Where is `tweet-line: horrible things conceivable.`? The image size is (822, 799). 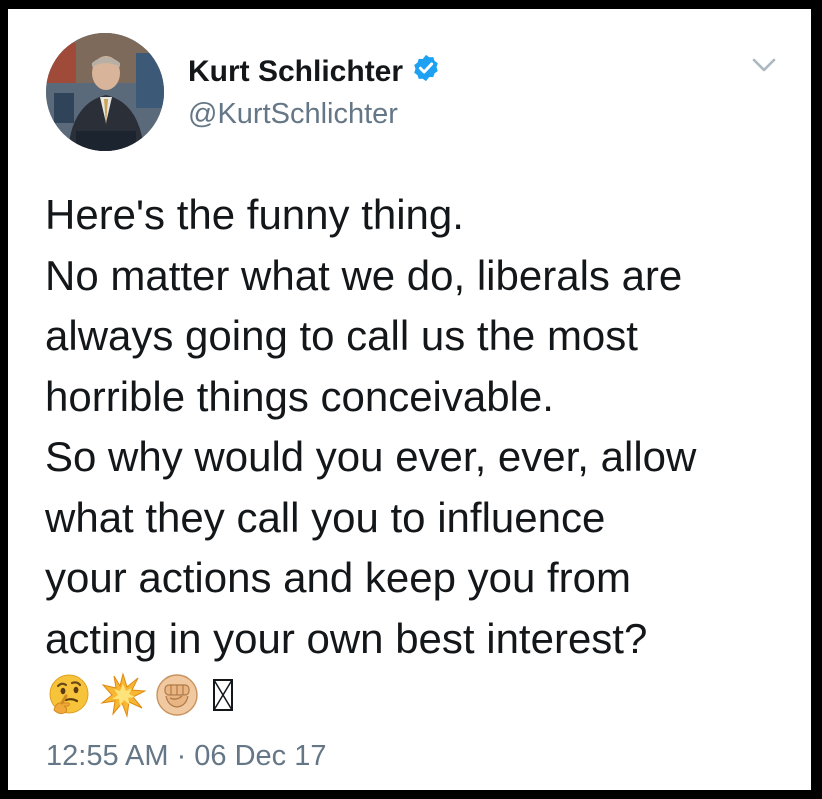 tweet-line: horrible things conceivable. is located at coordinates (299, 396).